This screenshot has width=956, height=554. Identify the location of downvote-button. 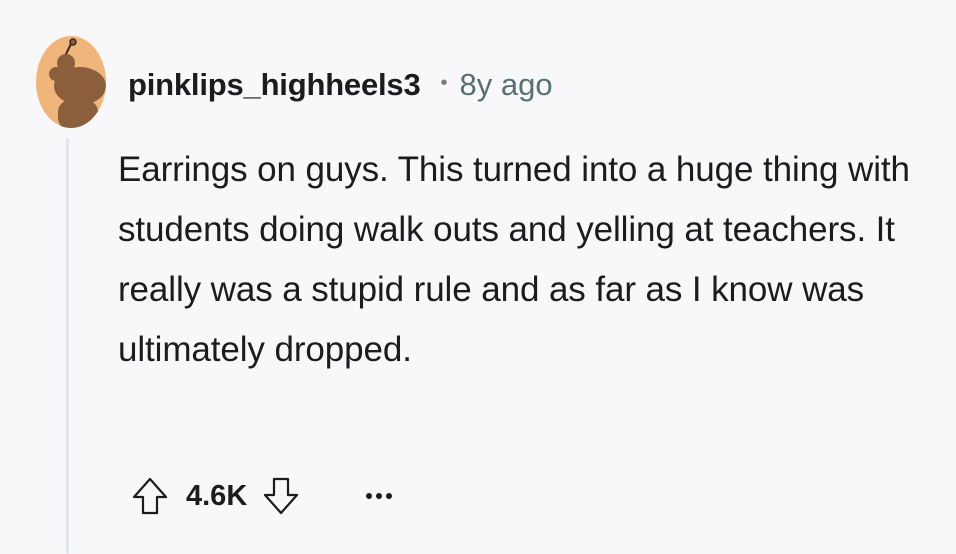
(281, 496).